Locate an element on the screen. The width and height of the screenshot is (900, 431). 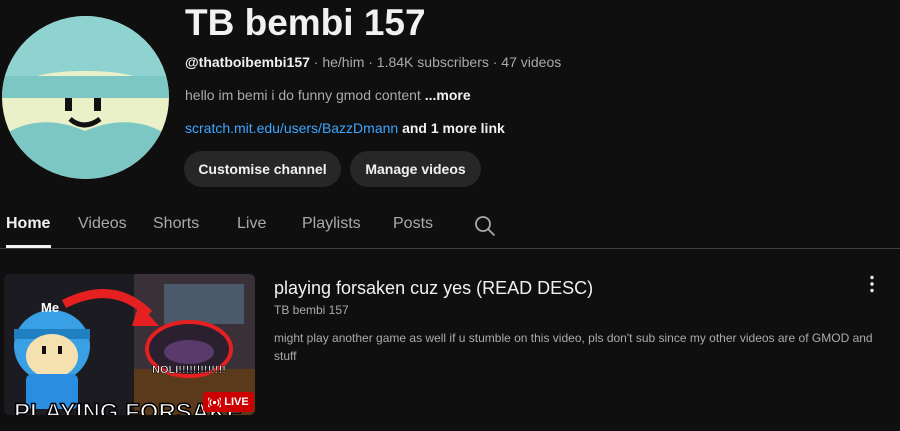
channel-stats: · he/him · 1.84K subscribers · 47 videos is located at coordinates (435, 62).